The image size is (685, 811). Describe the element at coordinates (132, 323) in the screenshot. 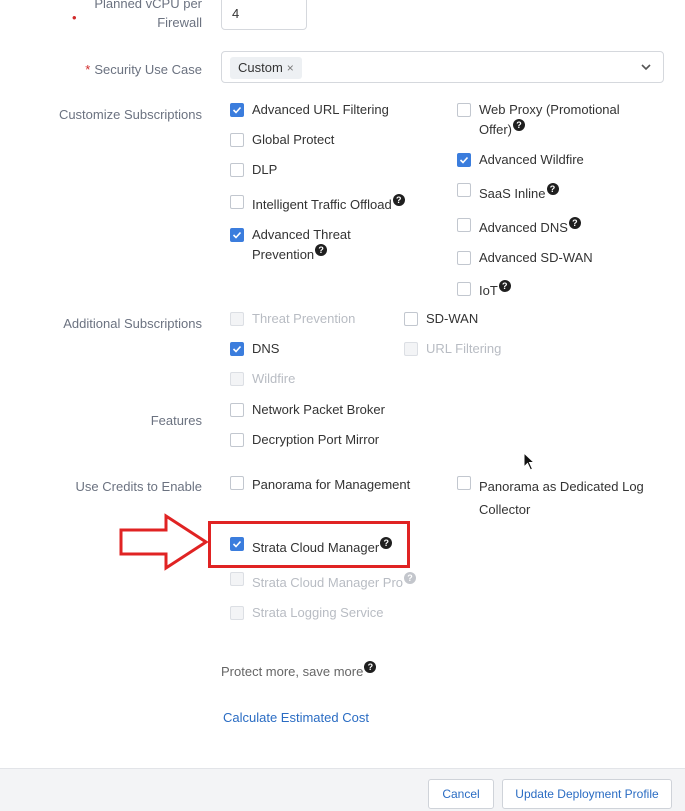

I see `additional-subscriptions-label: Additional Subscriptions` at that location.